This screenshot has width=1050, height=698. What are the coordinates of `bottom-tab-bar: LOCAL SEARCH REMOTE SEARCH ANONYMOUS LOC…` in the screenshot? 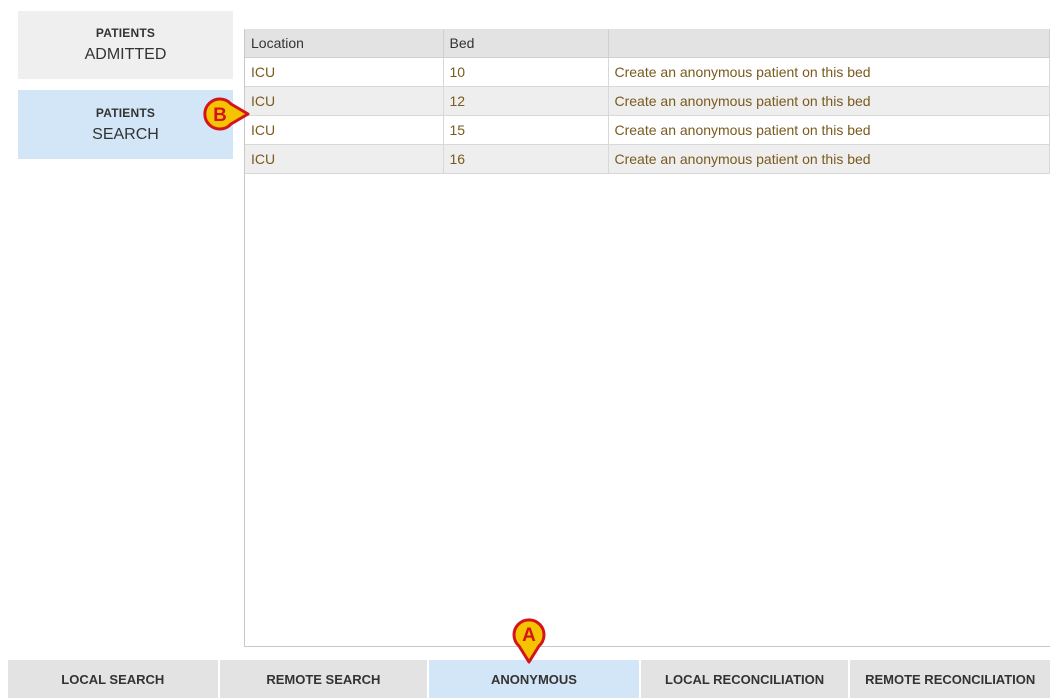 It's located at (529, 679).